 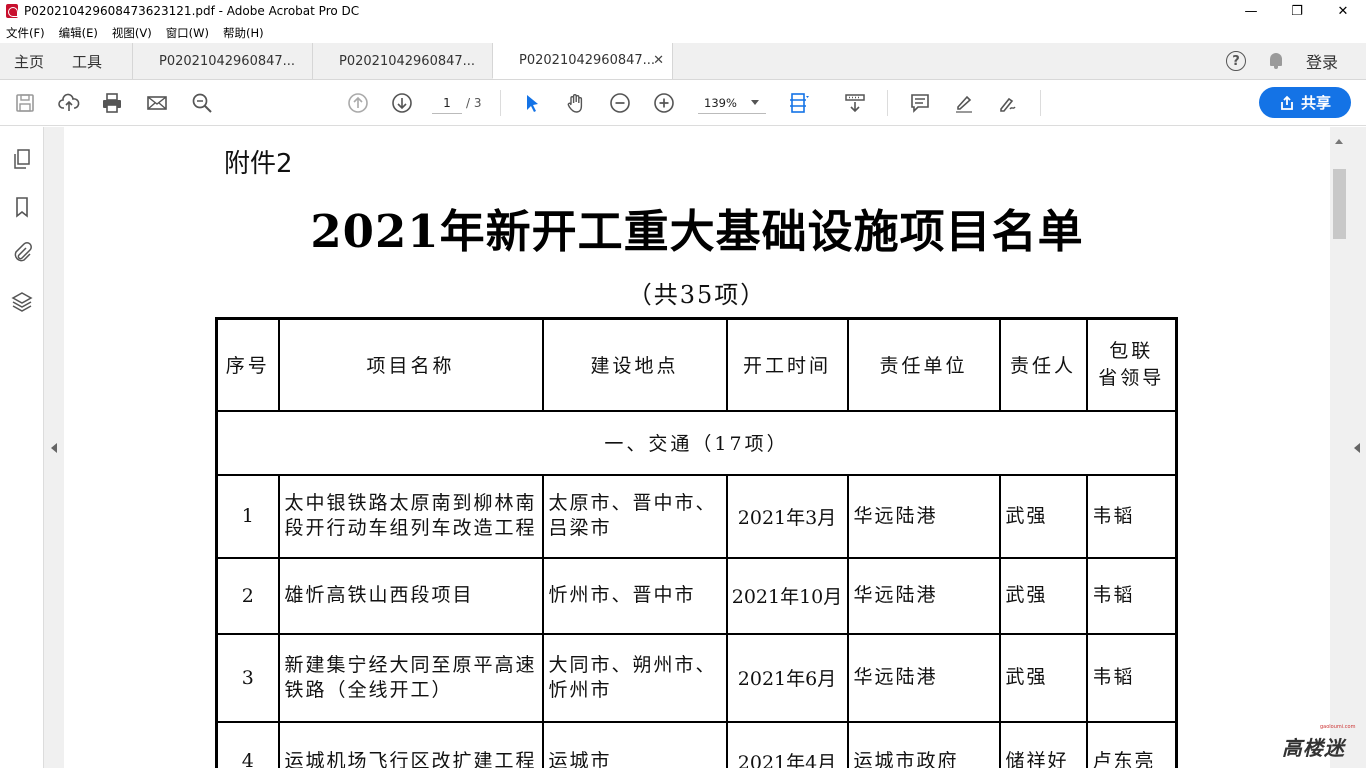 What do you see at coordinates (634, 744) in the screenshot?
I see `project-location: 运城市` at bounding box center [634, 744].